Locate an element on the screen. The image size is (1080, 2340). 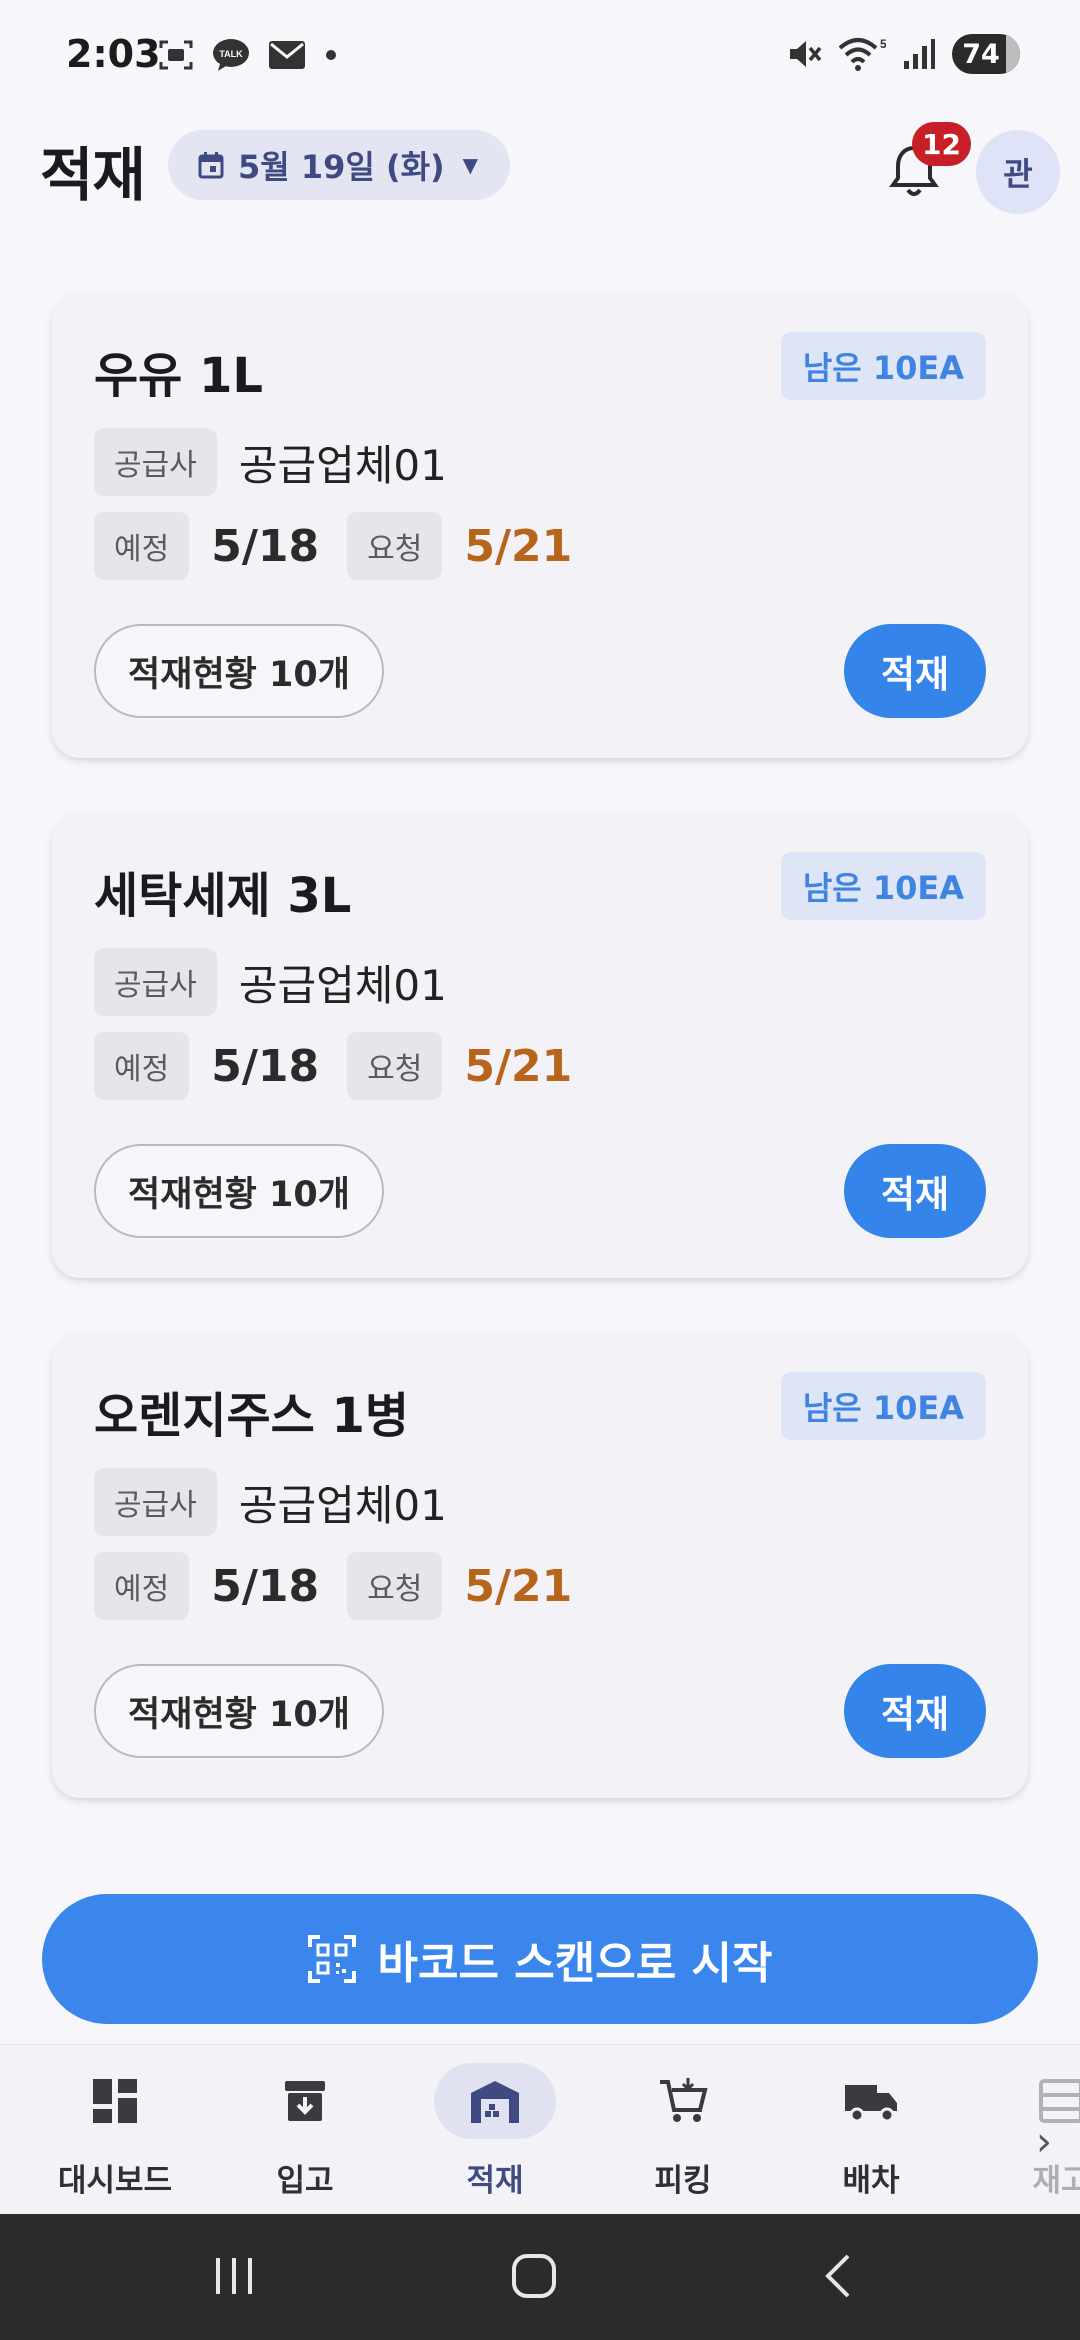
qr-code-icon is located at coordinates (331, 1959).